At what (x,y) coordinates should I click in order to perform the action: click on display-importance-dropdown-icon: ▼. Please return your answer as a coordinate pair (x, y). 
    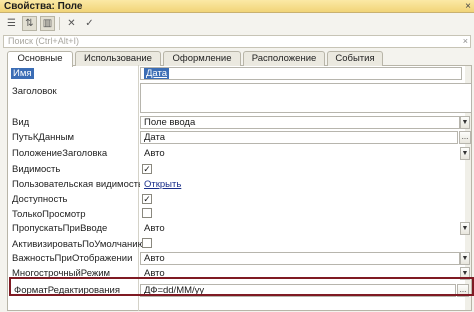
    Looking at the image, I should click on (465, 258).